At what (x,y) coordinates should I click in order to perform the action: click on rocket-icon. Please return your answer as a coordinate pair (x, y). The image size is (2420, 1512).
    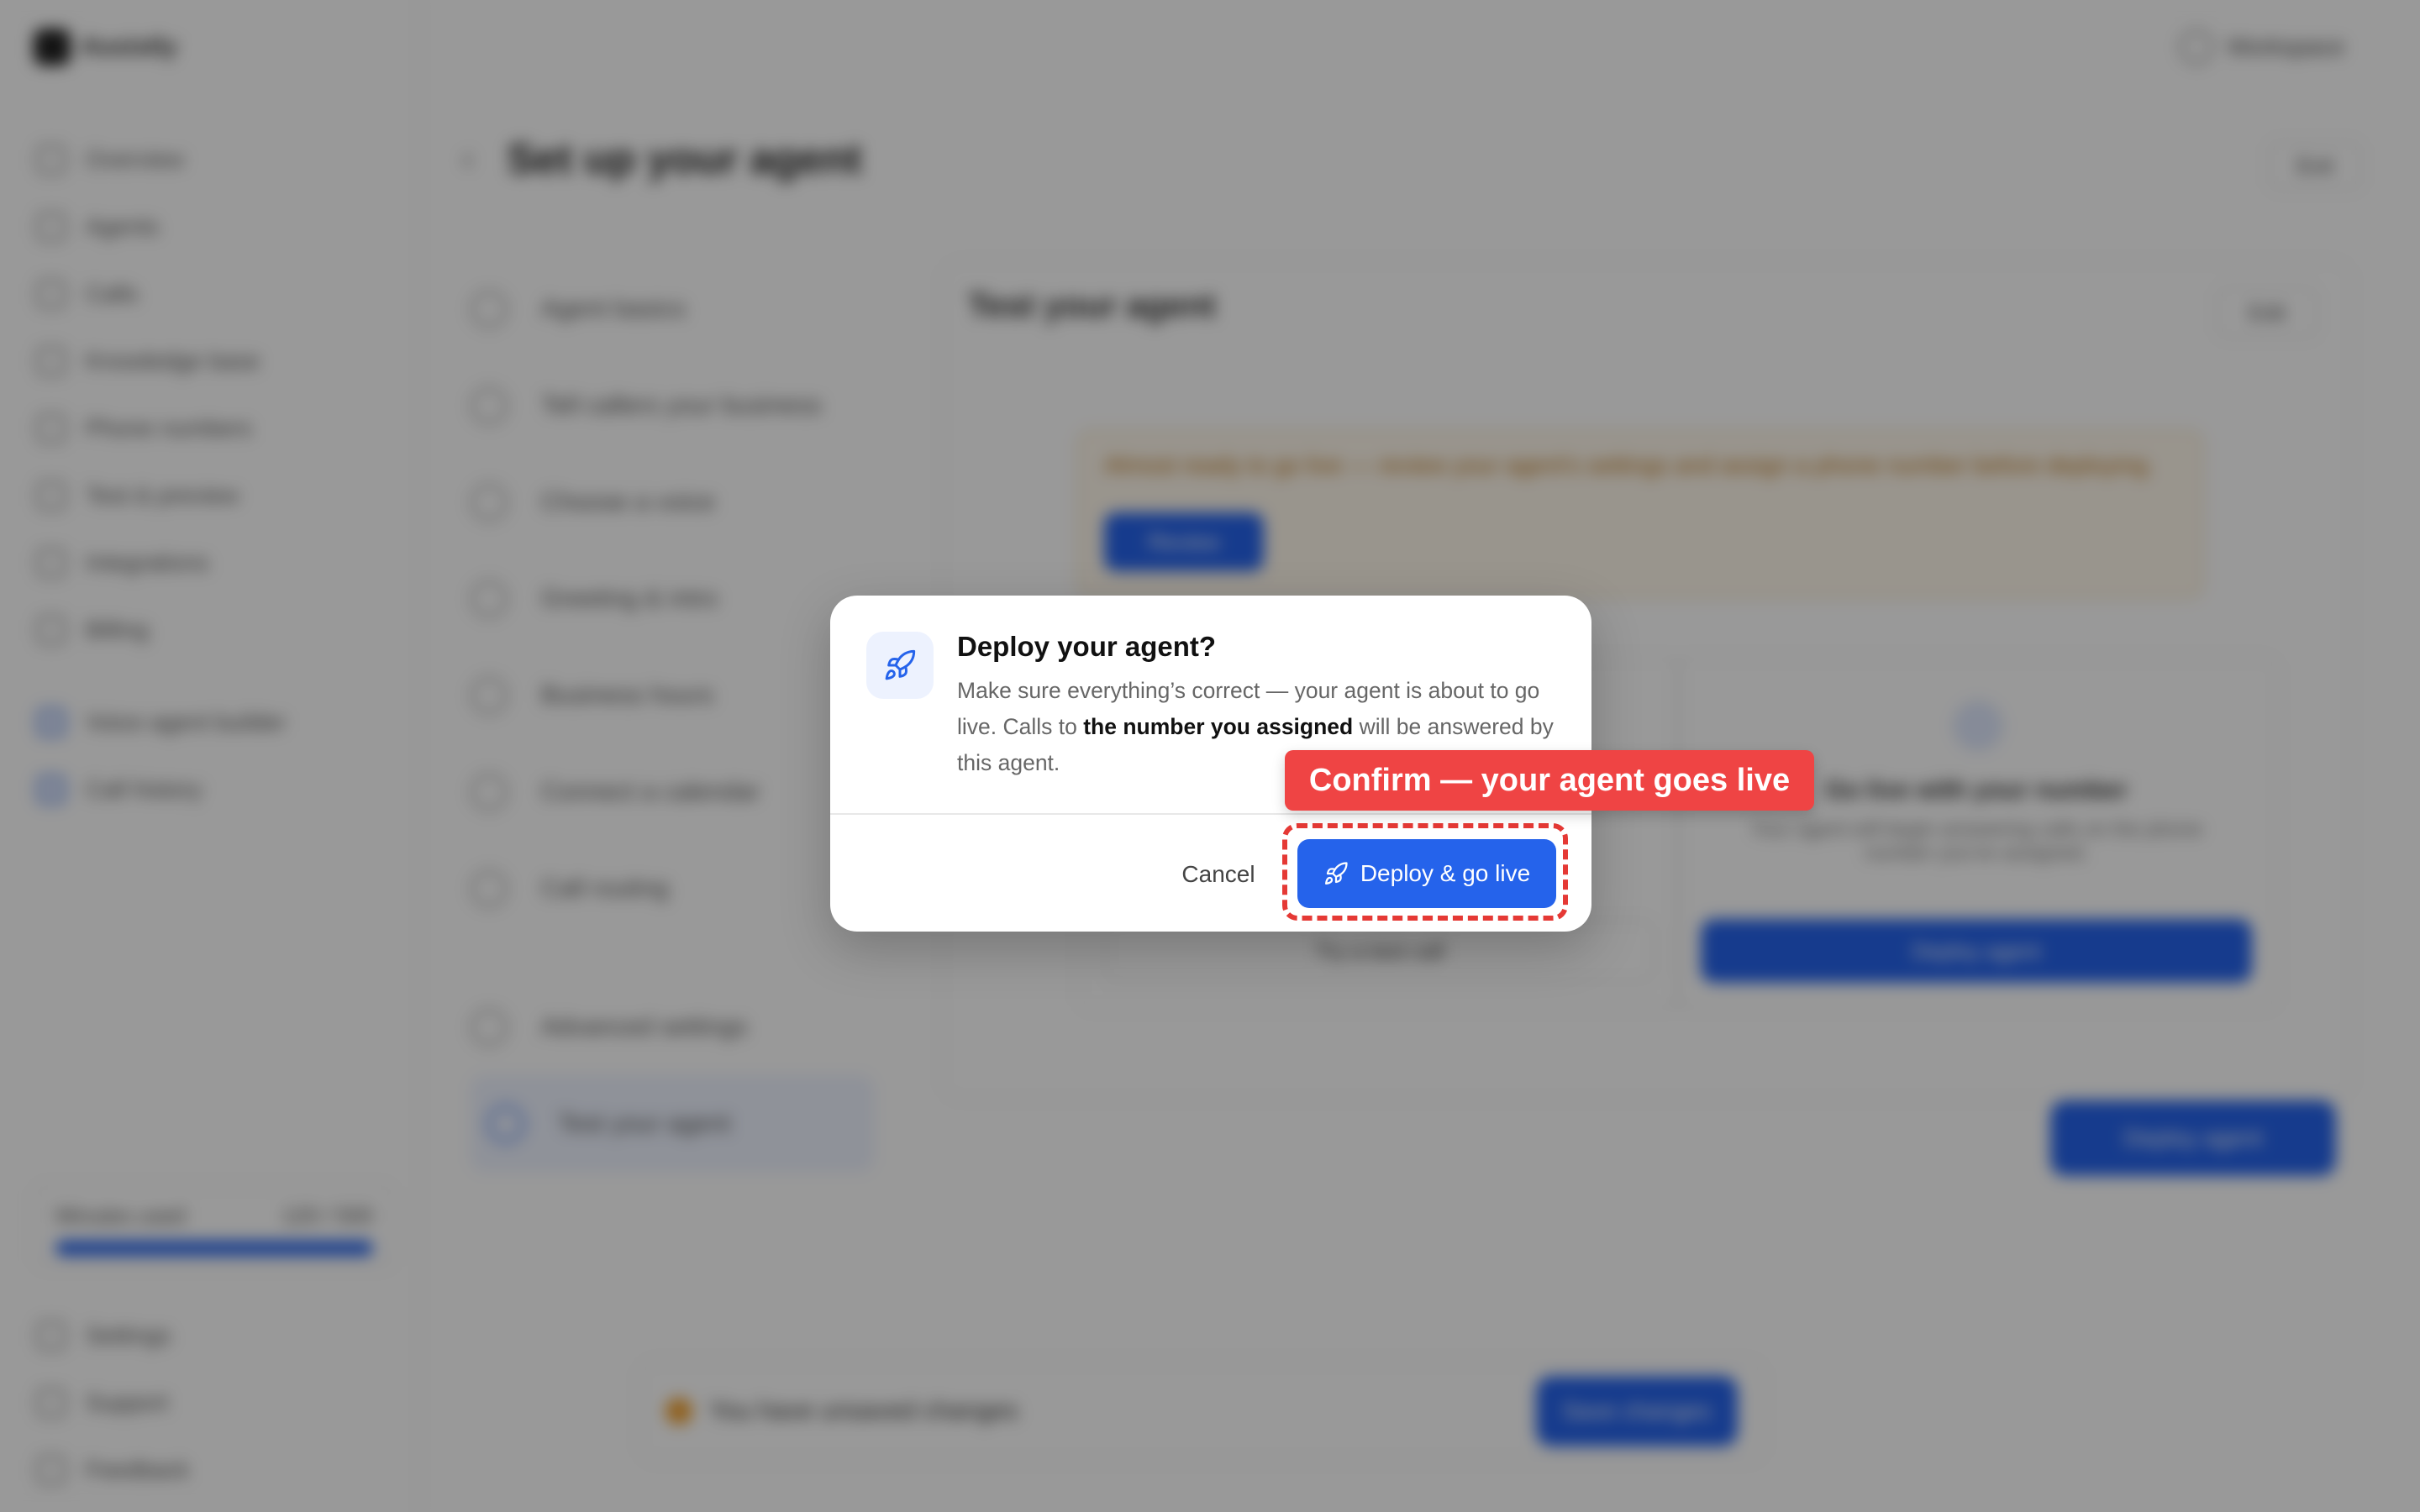
    Looking at the image, I should click on (900, 665).